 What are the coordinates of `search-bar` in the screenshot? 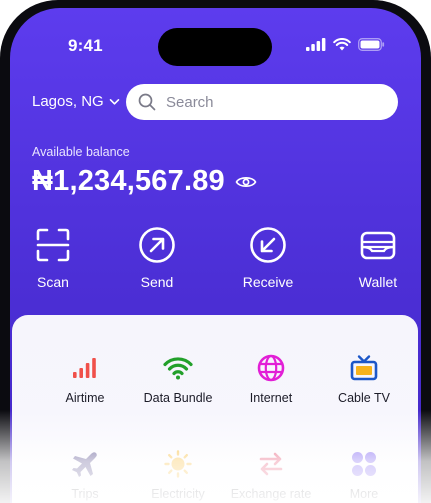 It's located at (262, 102).